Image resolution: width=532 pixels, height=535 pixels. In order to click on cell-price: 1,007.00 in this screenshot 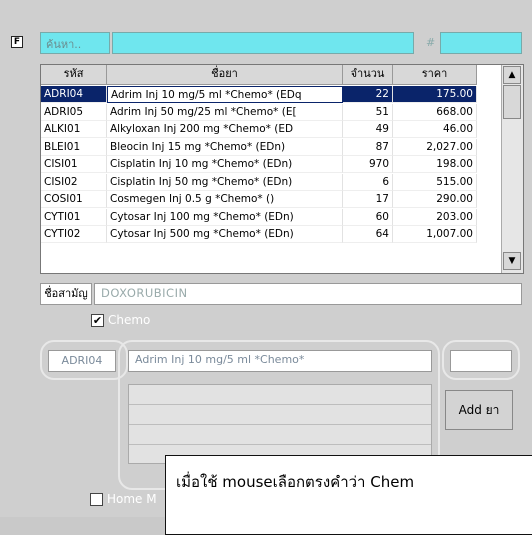, I will do `click(435, 234)`.